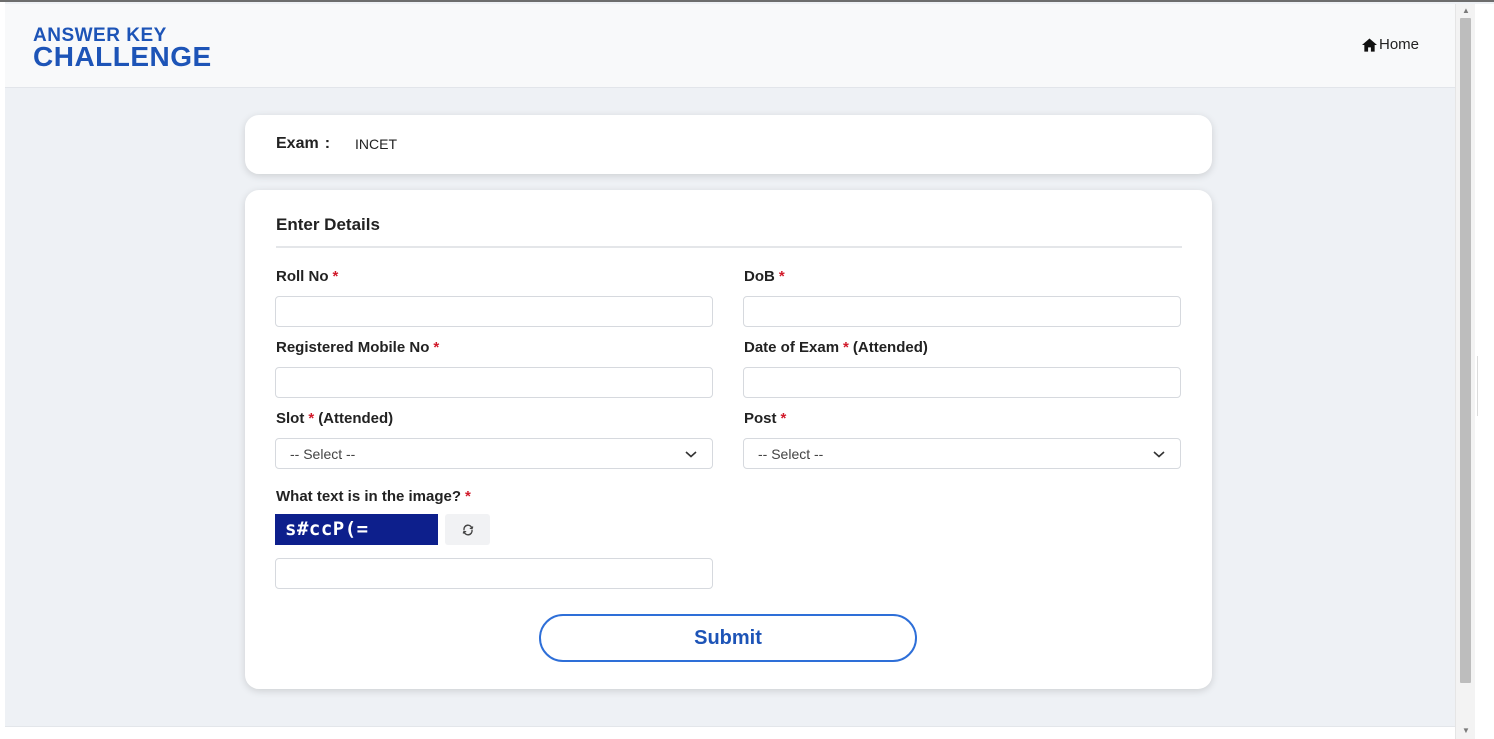  What do you see at coordinates (962, 382) in the screenshot?
I see `exam-date-input` at bounding box center [962, 382].